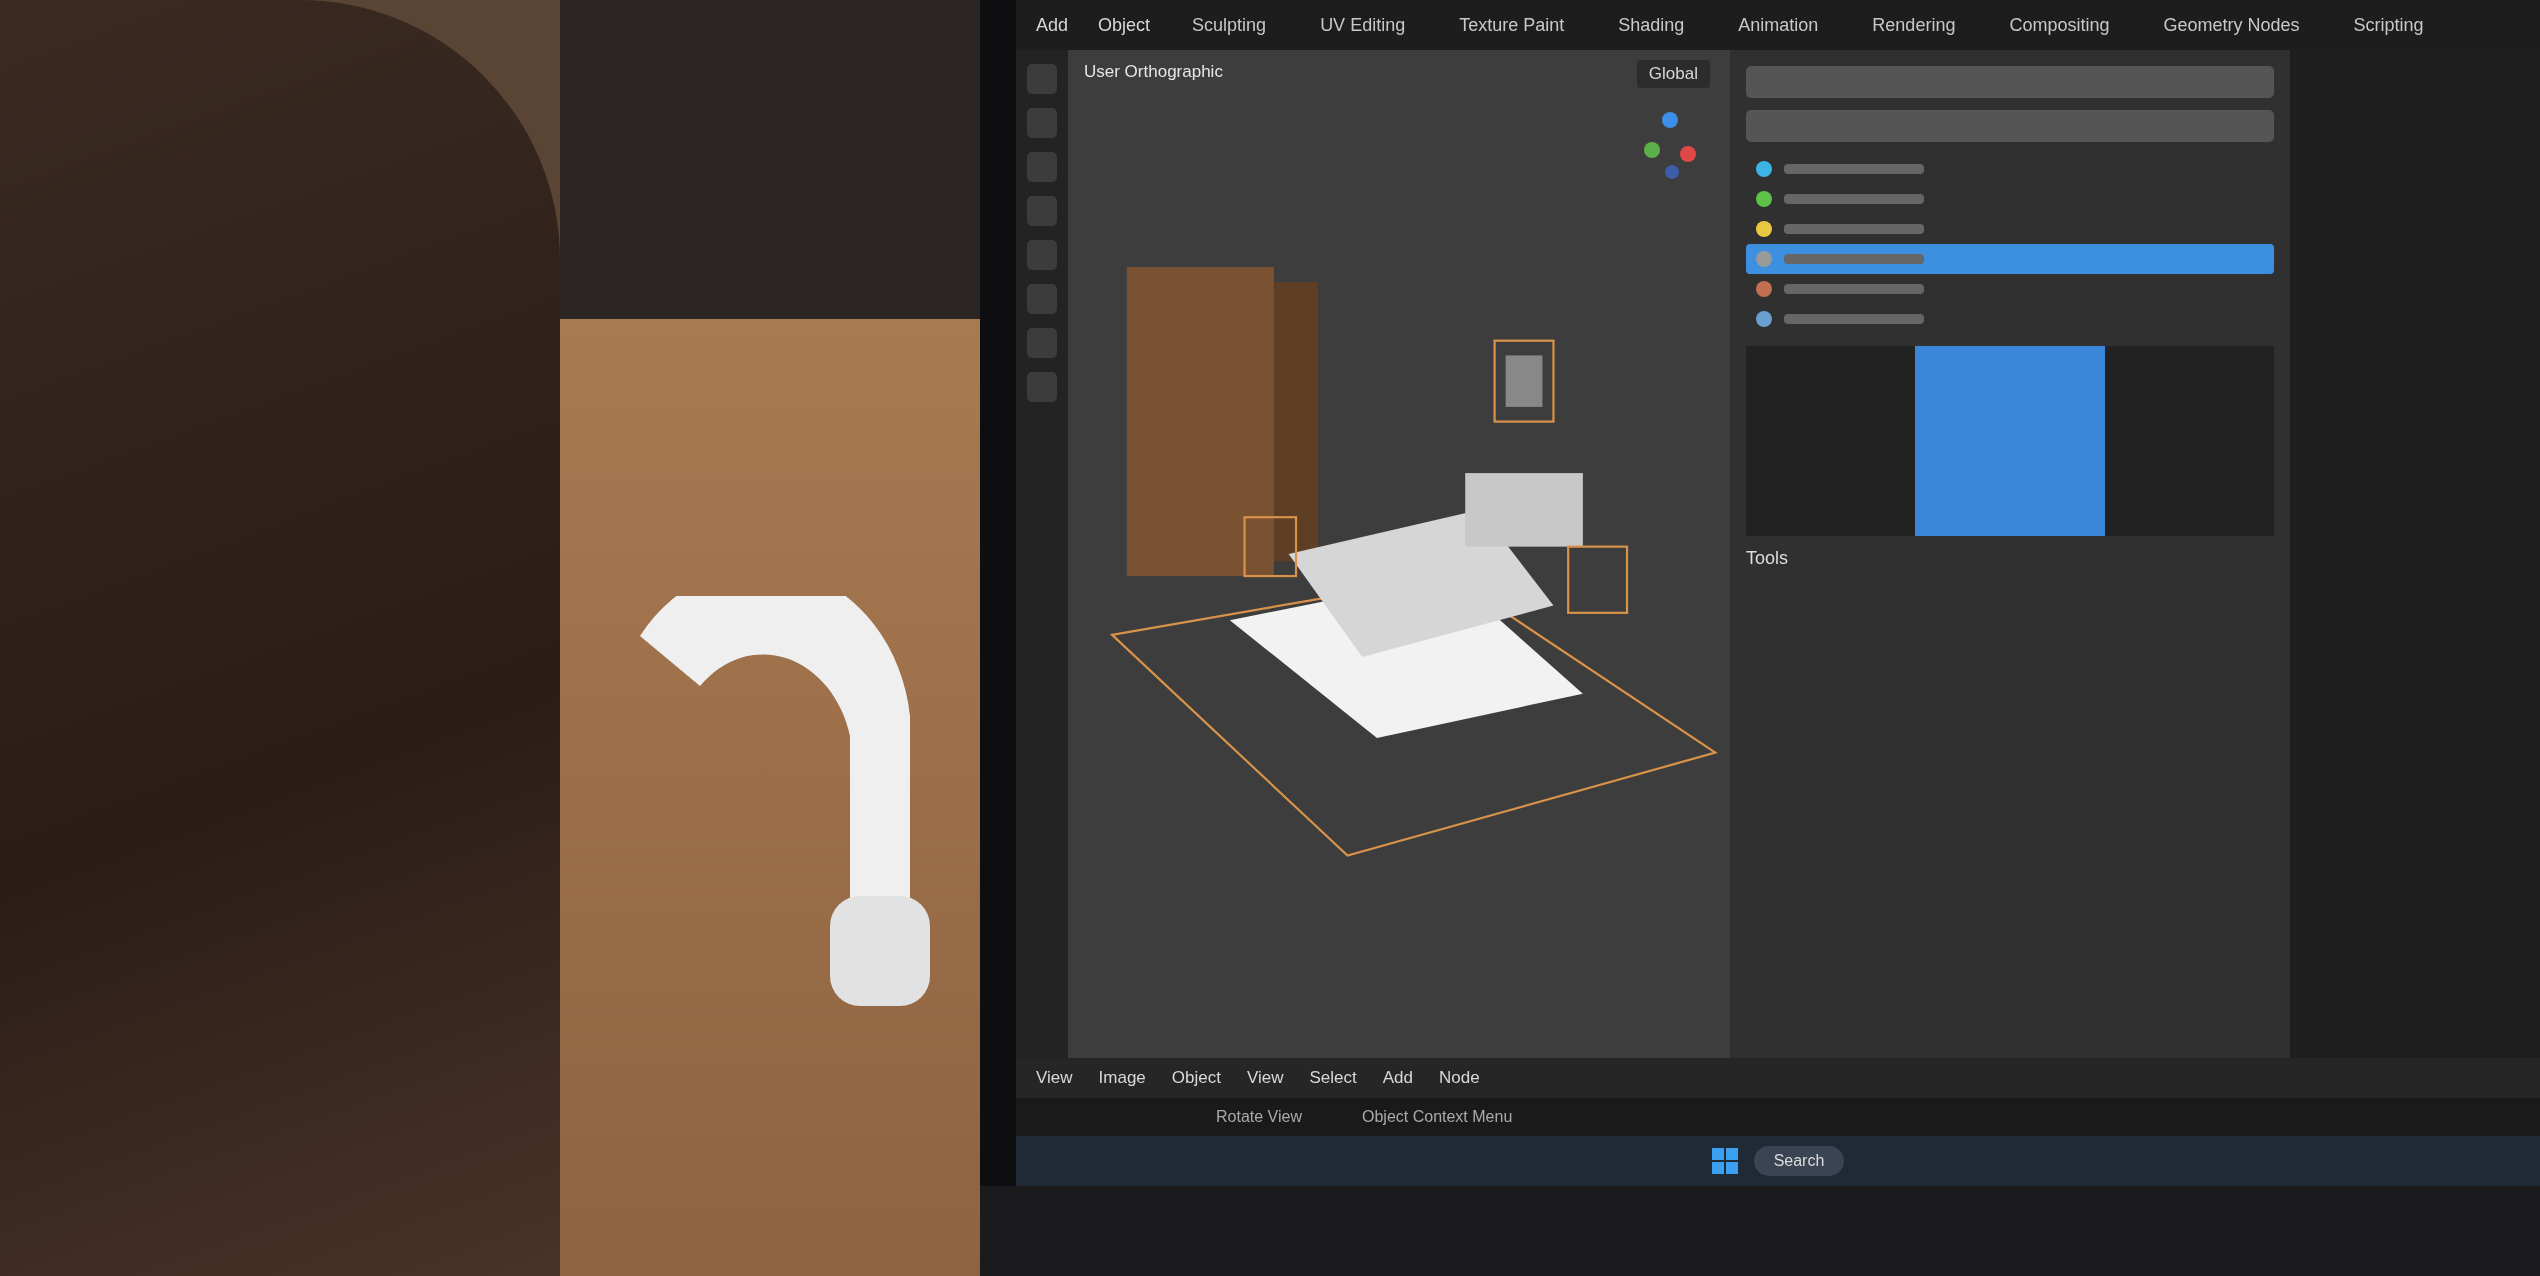 This screenshot has width=2540, height=1276. I want to click on menu-item: Image, so click(1122, 1078).